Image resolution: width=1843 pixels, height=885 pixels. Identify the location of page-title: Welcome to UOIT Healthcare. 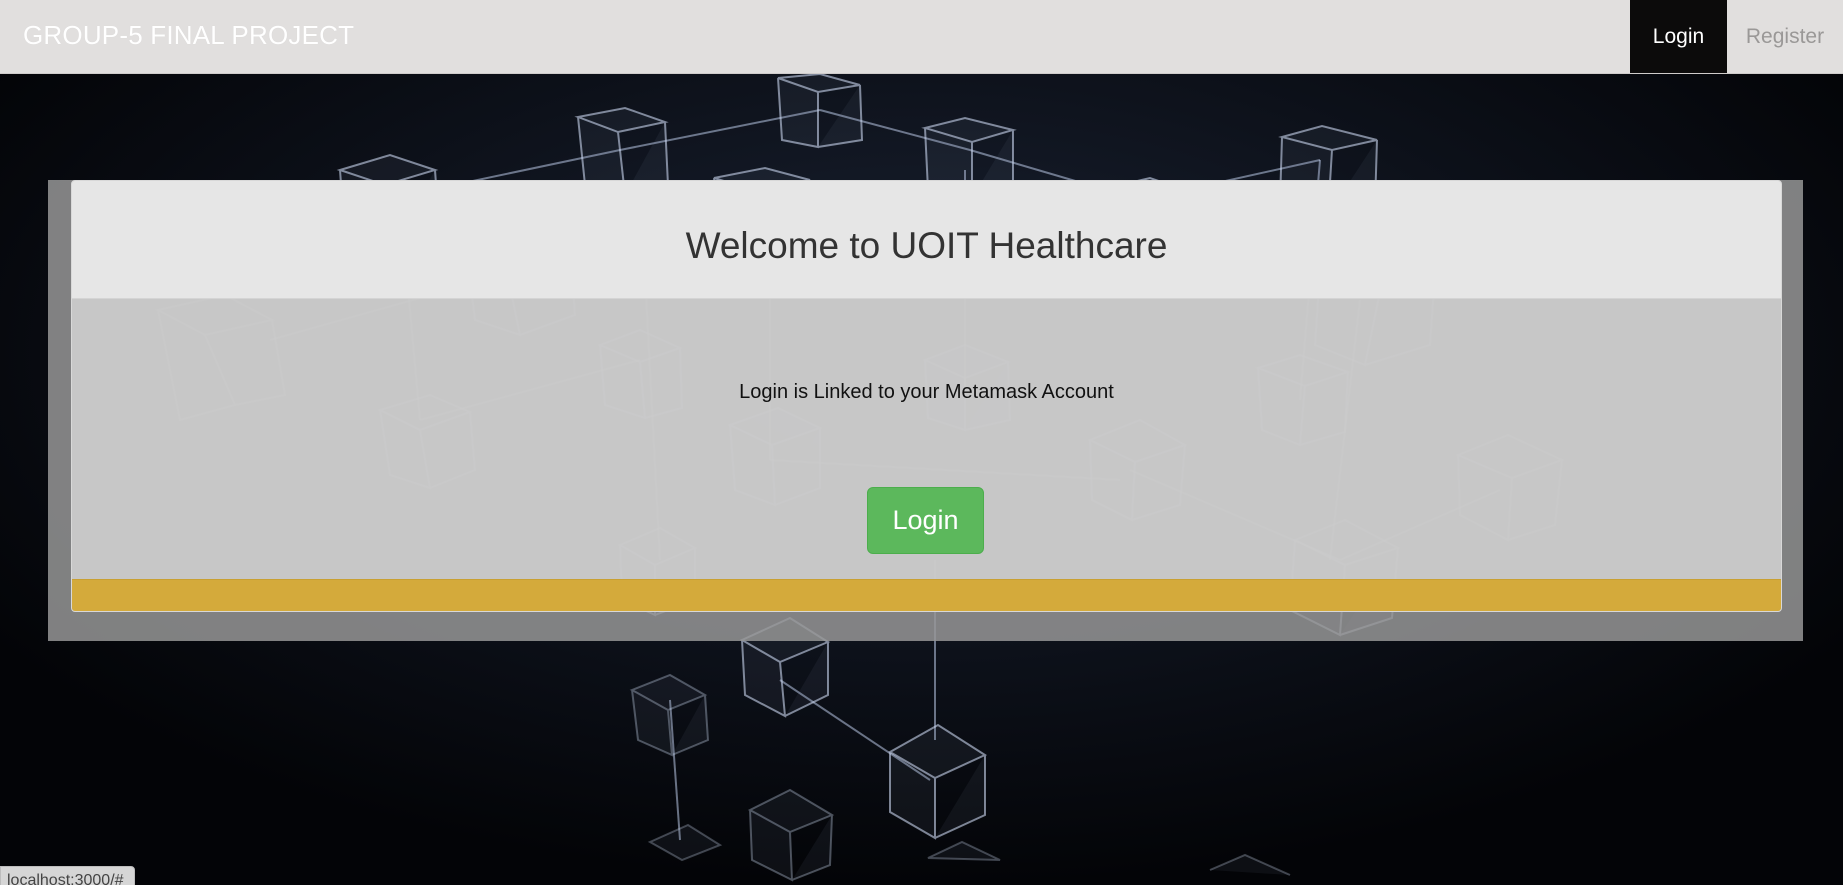
(926, 245).